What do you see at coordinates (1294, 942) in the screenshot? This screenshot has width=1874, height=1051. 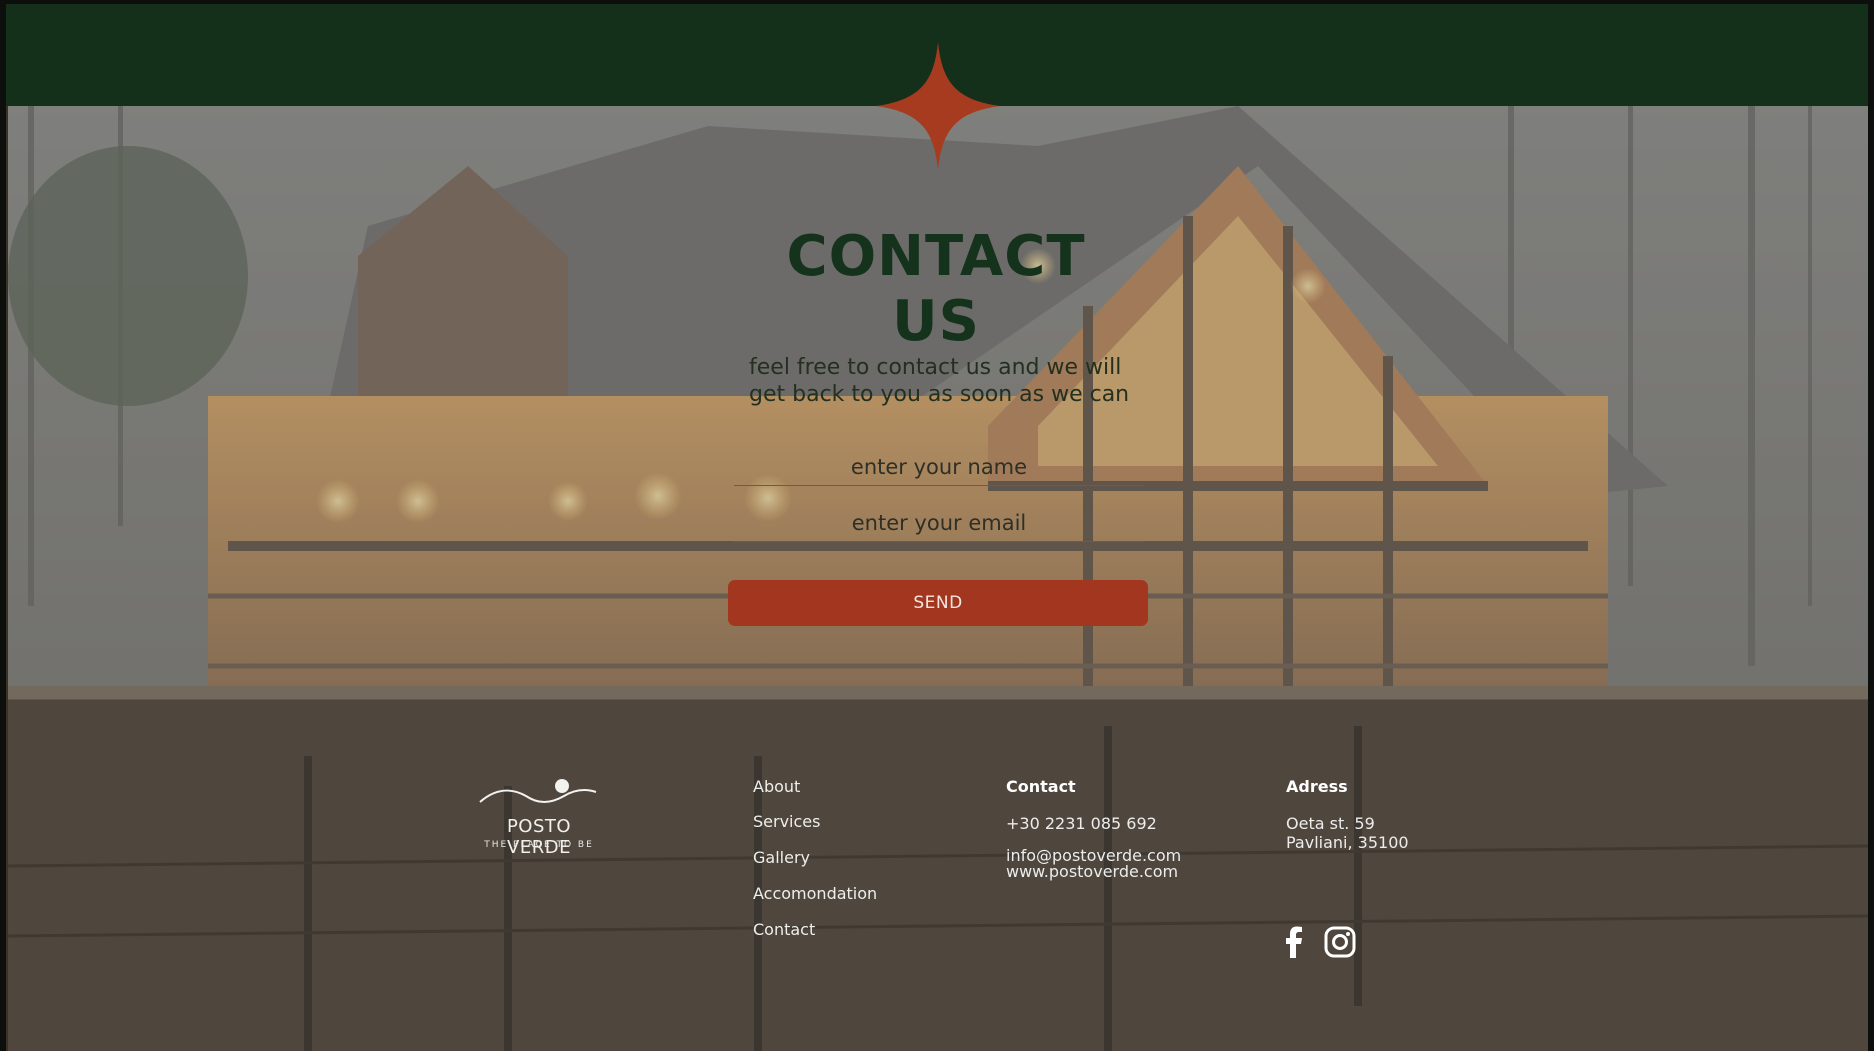 I see `facebook-icon` at bounding box center [1294, 942].